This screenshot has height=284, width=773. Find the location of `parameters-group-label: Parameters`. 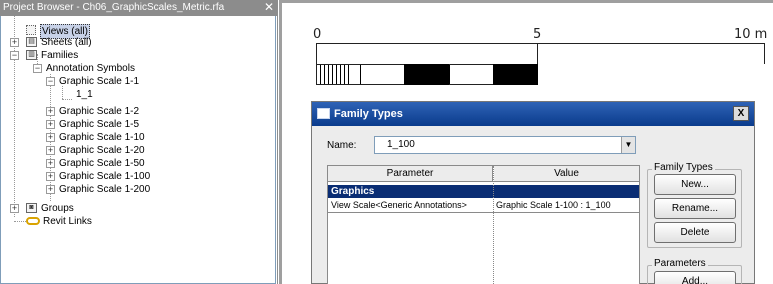

parameters-group-label: Parameters is located at coordinates (680, 263).